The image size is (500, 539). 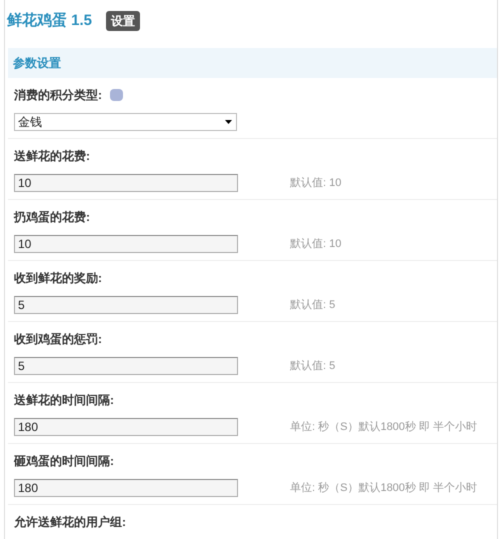 I want to click on field-label: 消费的积分类型:, so click(x=58, y=95).